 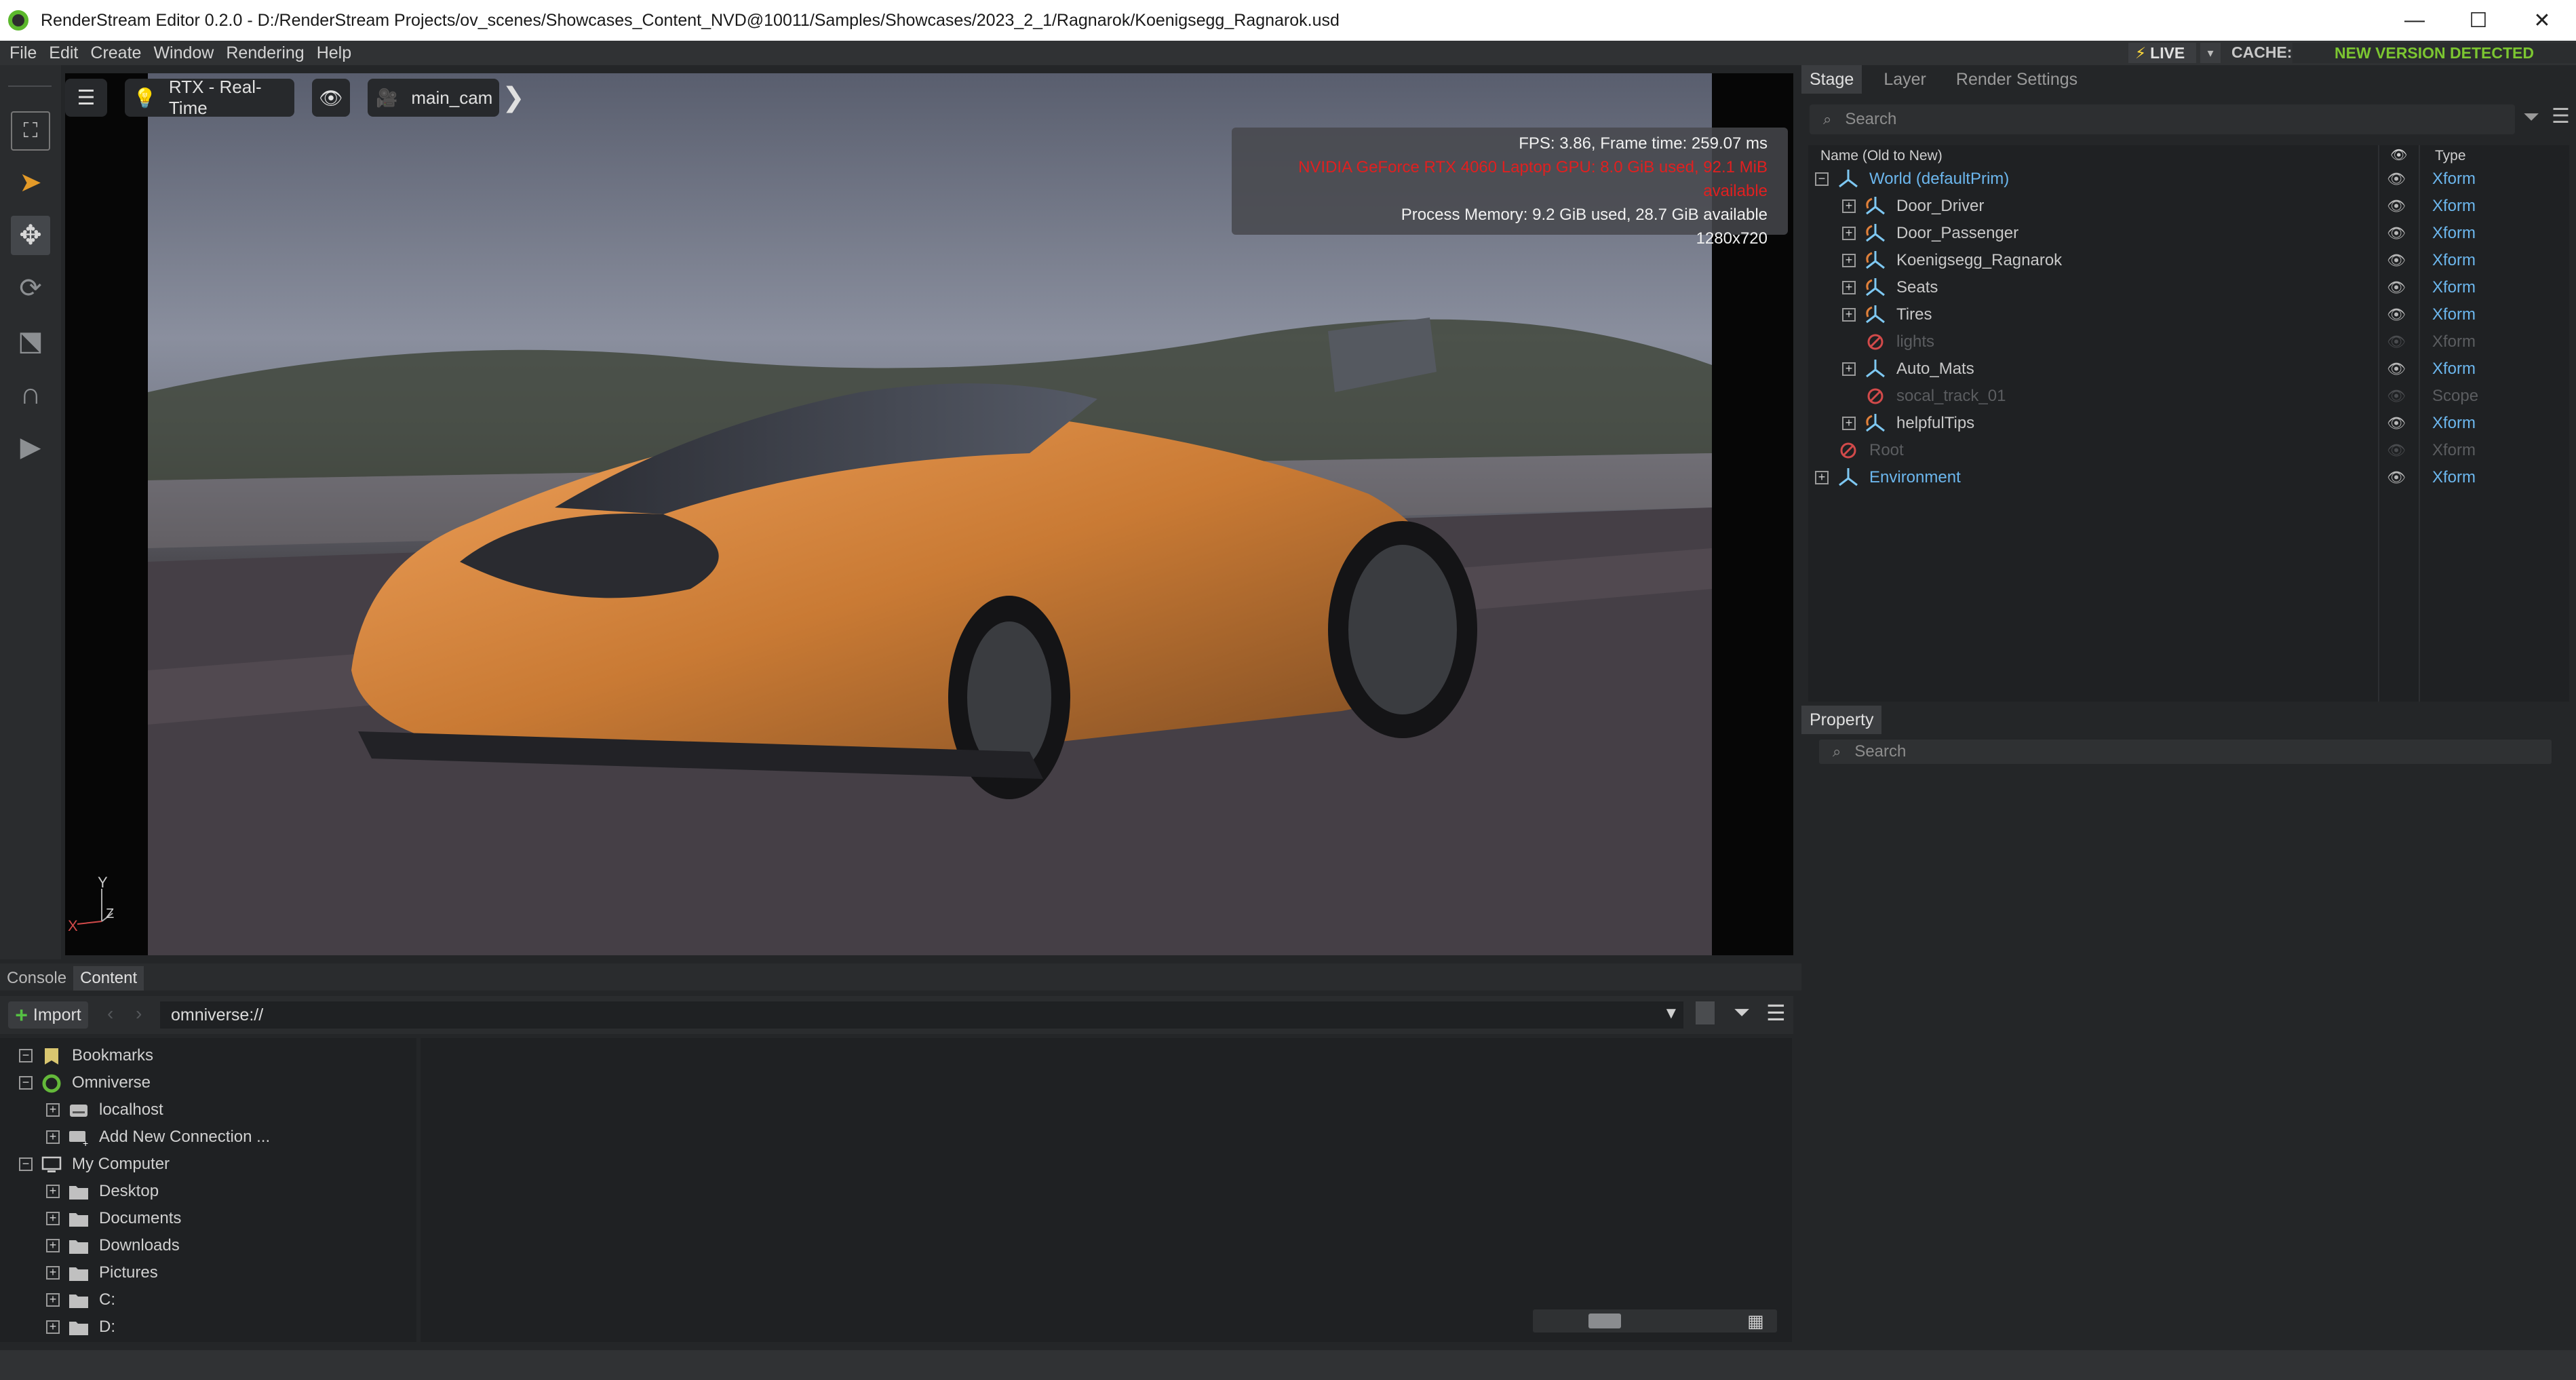 I want to click on menu-help: Help, so click(x=334, y=53).